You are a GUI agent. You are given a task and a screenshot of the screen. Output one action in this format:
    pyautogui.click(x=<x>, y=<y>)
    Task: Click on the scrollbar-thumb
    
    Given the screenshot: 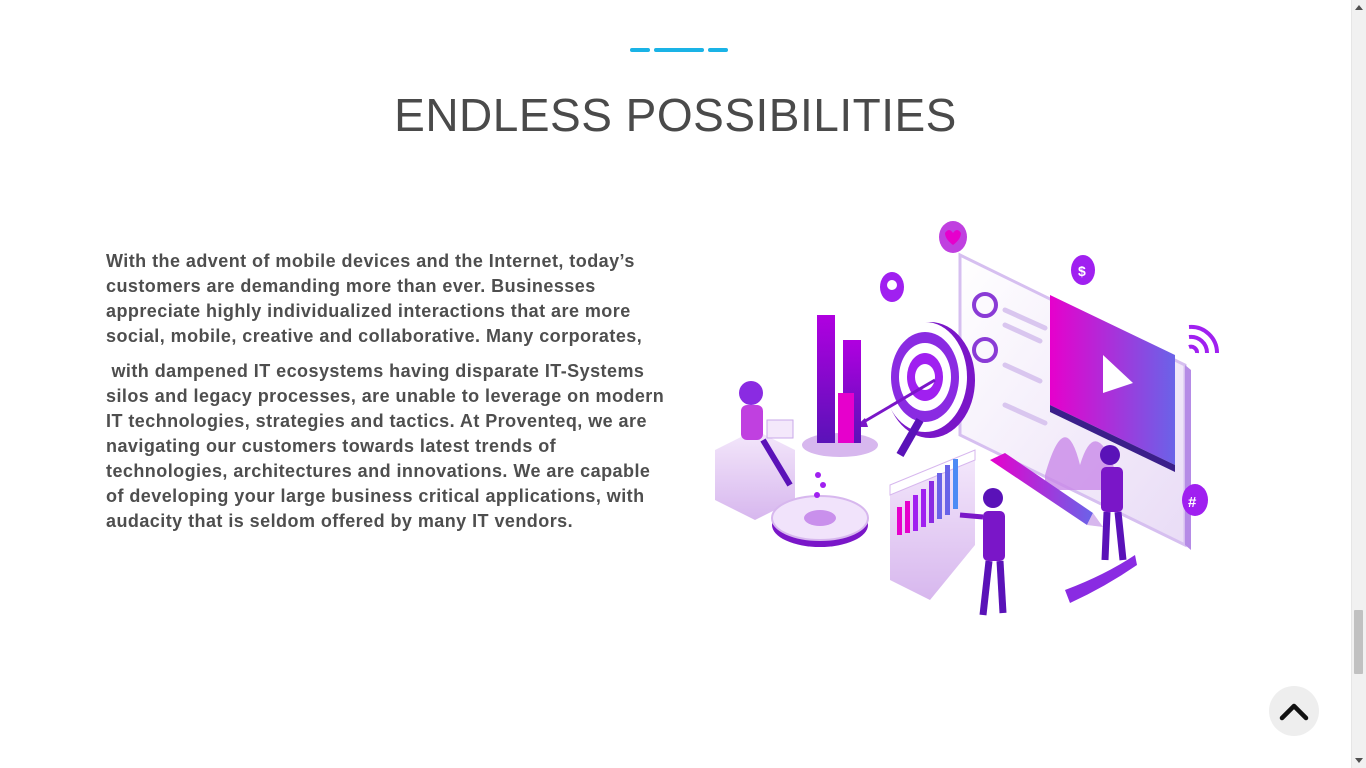 What is the action you would take?
    pyautogui.click(x=1358, y=642)
    